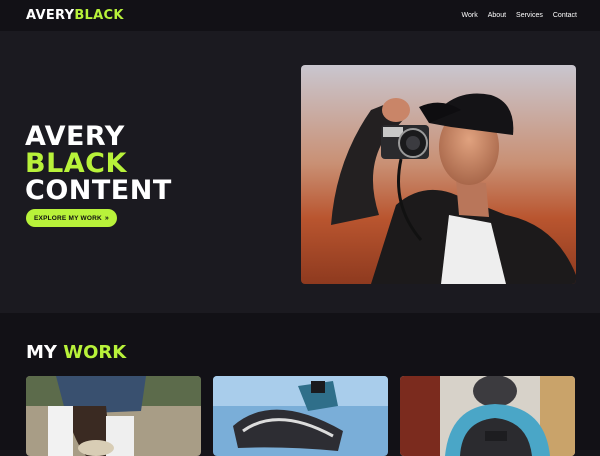 Image resolution: width=600 pixels, height=456 pixels. Describe the element at coordinates (497, 15) in the screenshot. I see `nav-about: About` at that location.